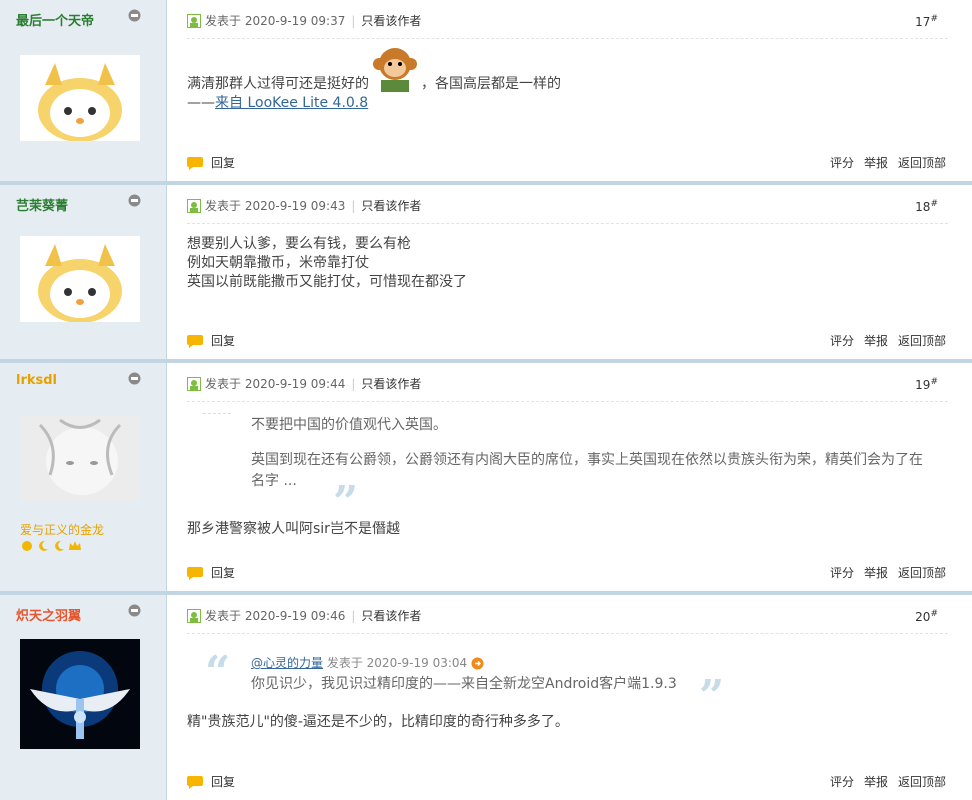 The image size is (972, 800). Describe the element at coordinates (291, 103) in the screenshot. I see `client-link: 来自 LooKee Lite 4.0.8` at that location.